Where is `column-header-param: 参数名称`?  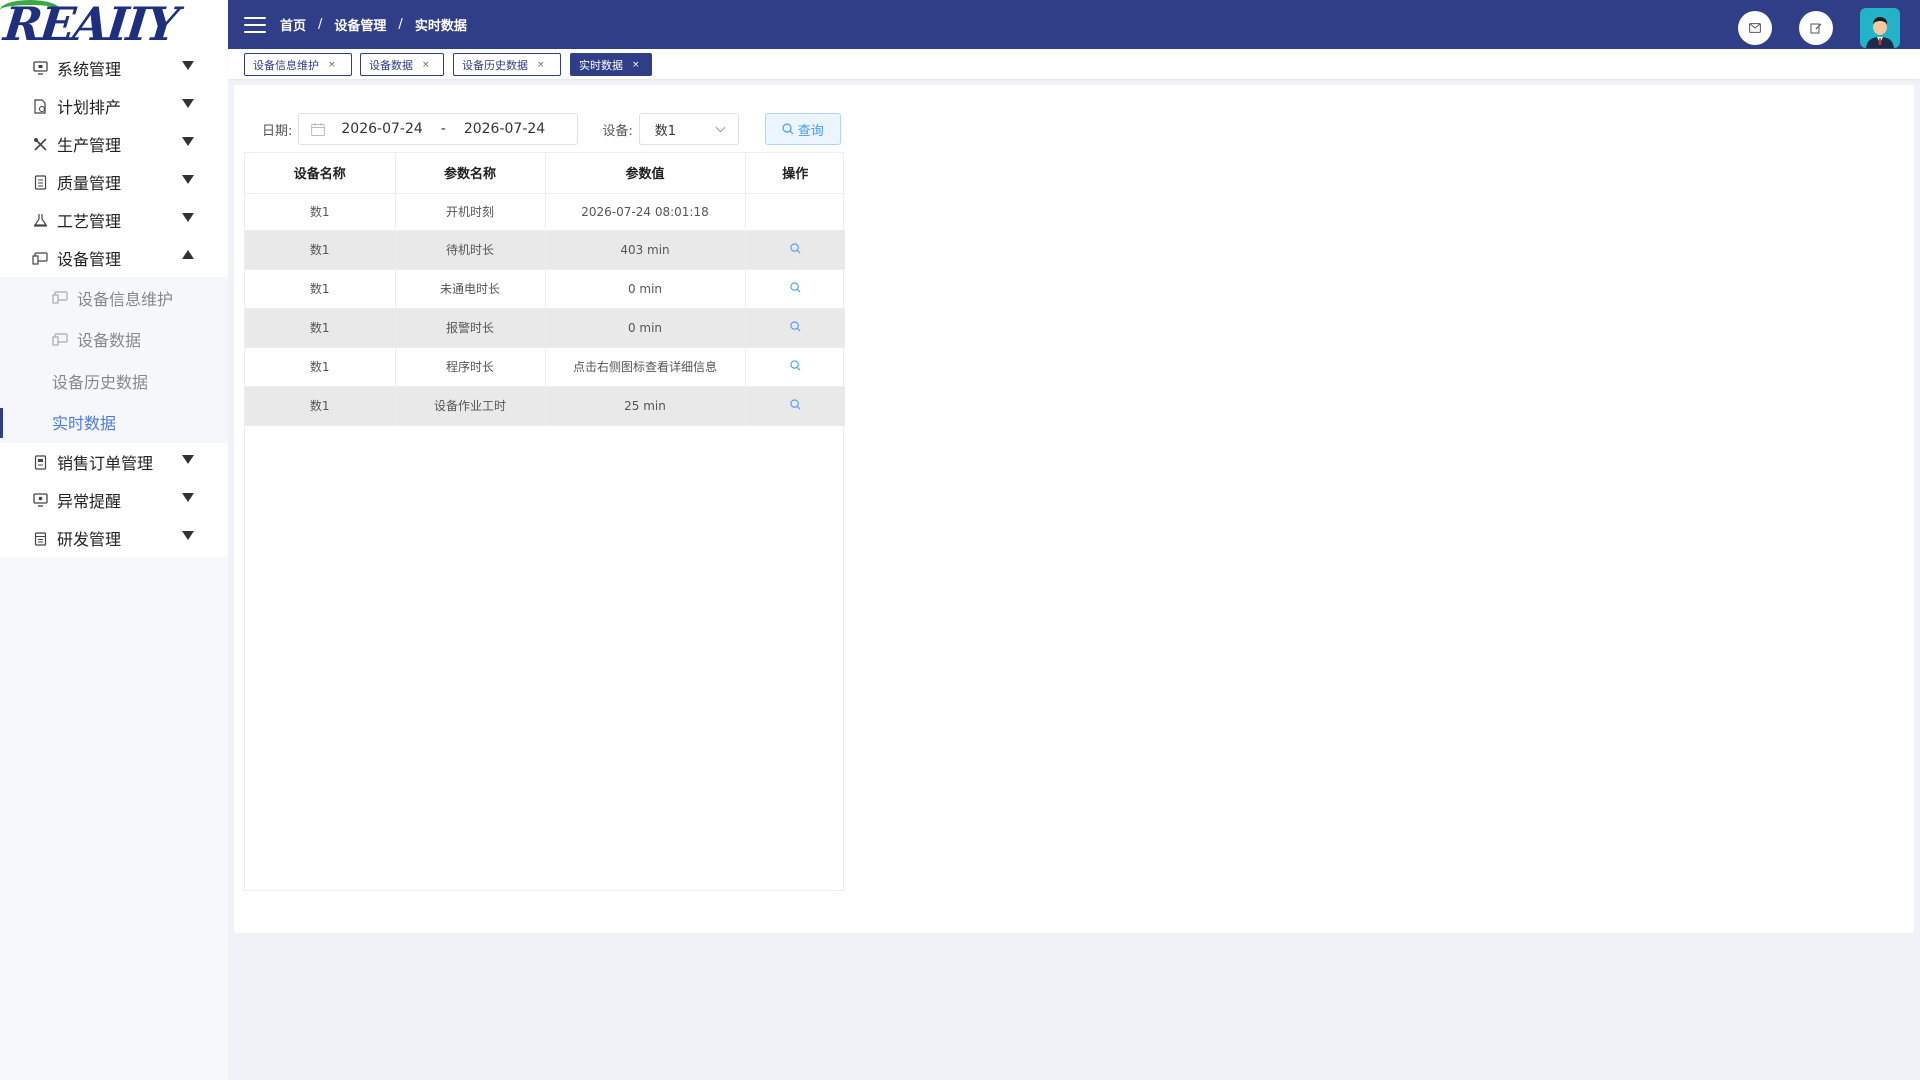 column-header-param: 参数名称 is located at coordinates (470, 173).